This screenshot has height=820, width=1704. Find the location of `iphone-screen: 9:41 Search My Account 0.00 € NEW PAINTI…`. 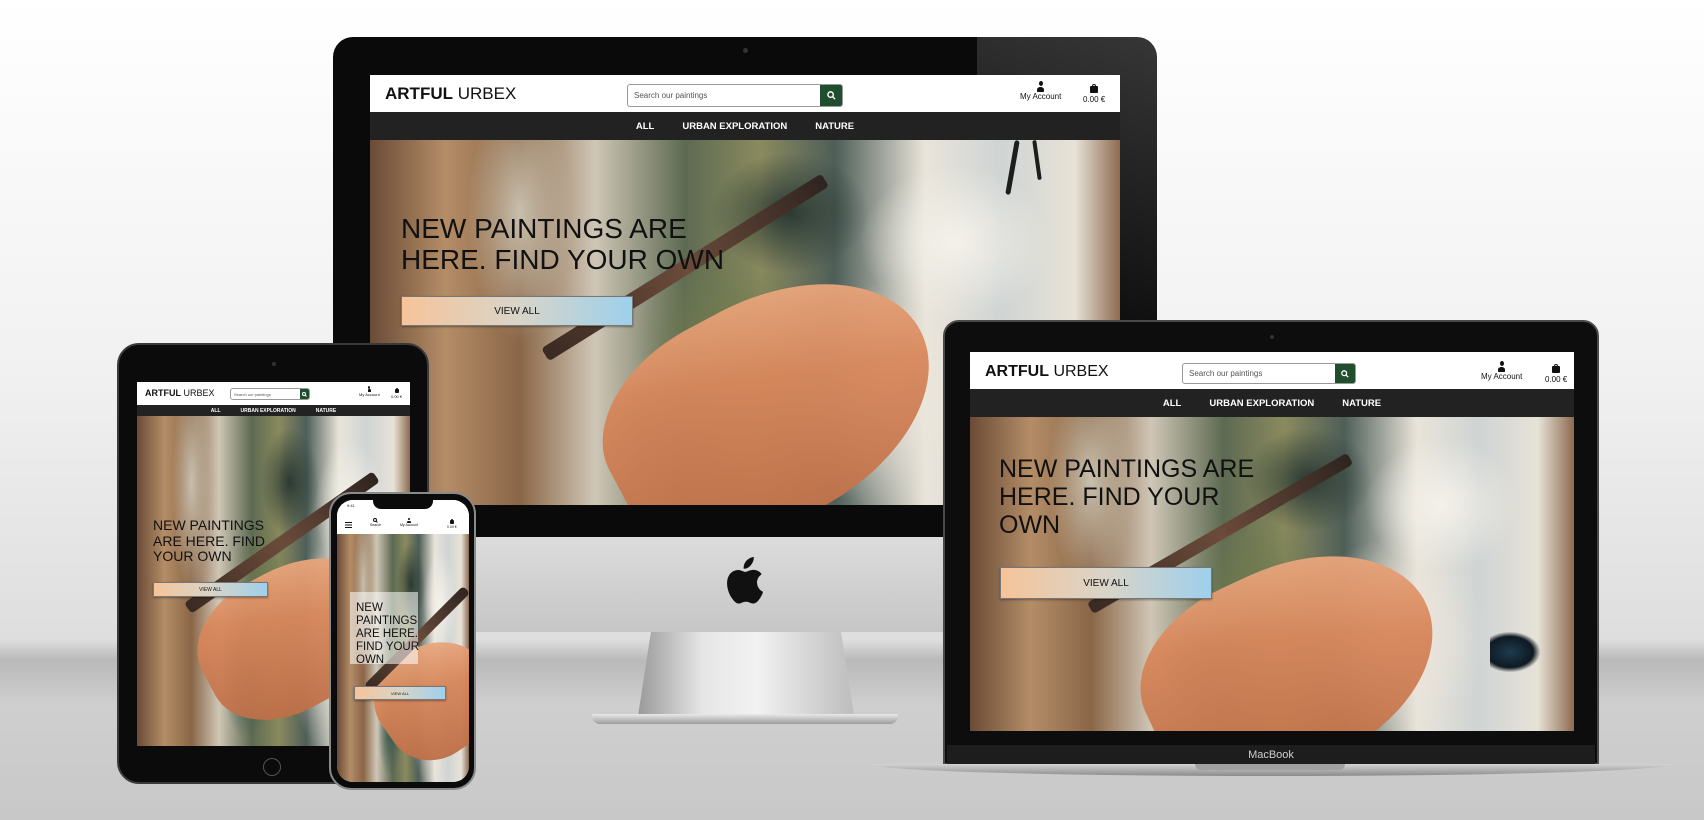

iphone-screen: 9:41 Search My Account 0.00 € NEW PAINTI… is located at coordinates (403, 641).